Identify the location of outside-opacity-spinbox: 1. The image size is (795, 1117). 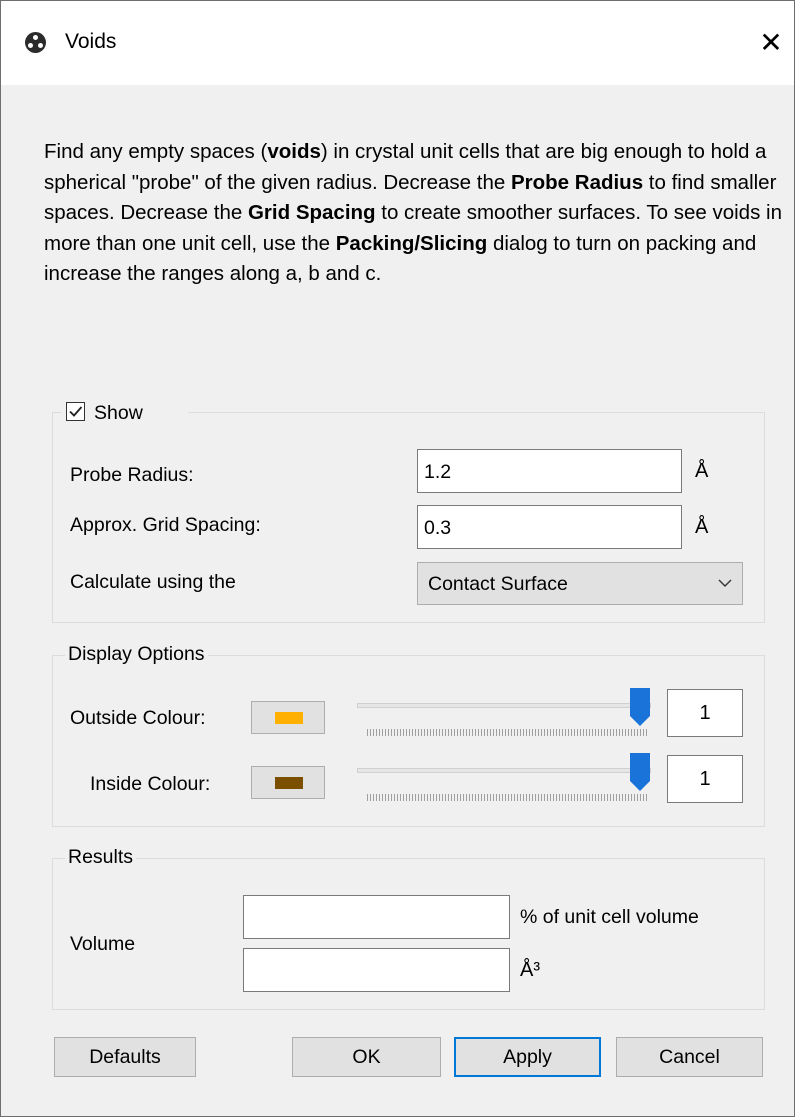
(705, 713).